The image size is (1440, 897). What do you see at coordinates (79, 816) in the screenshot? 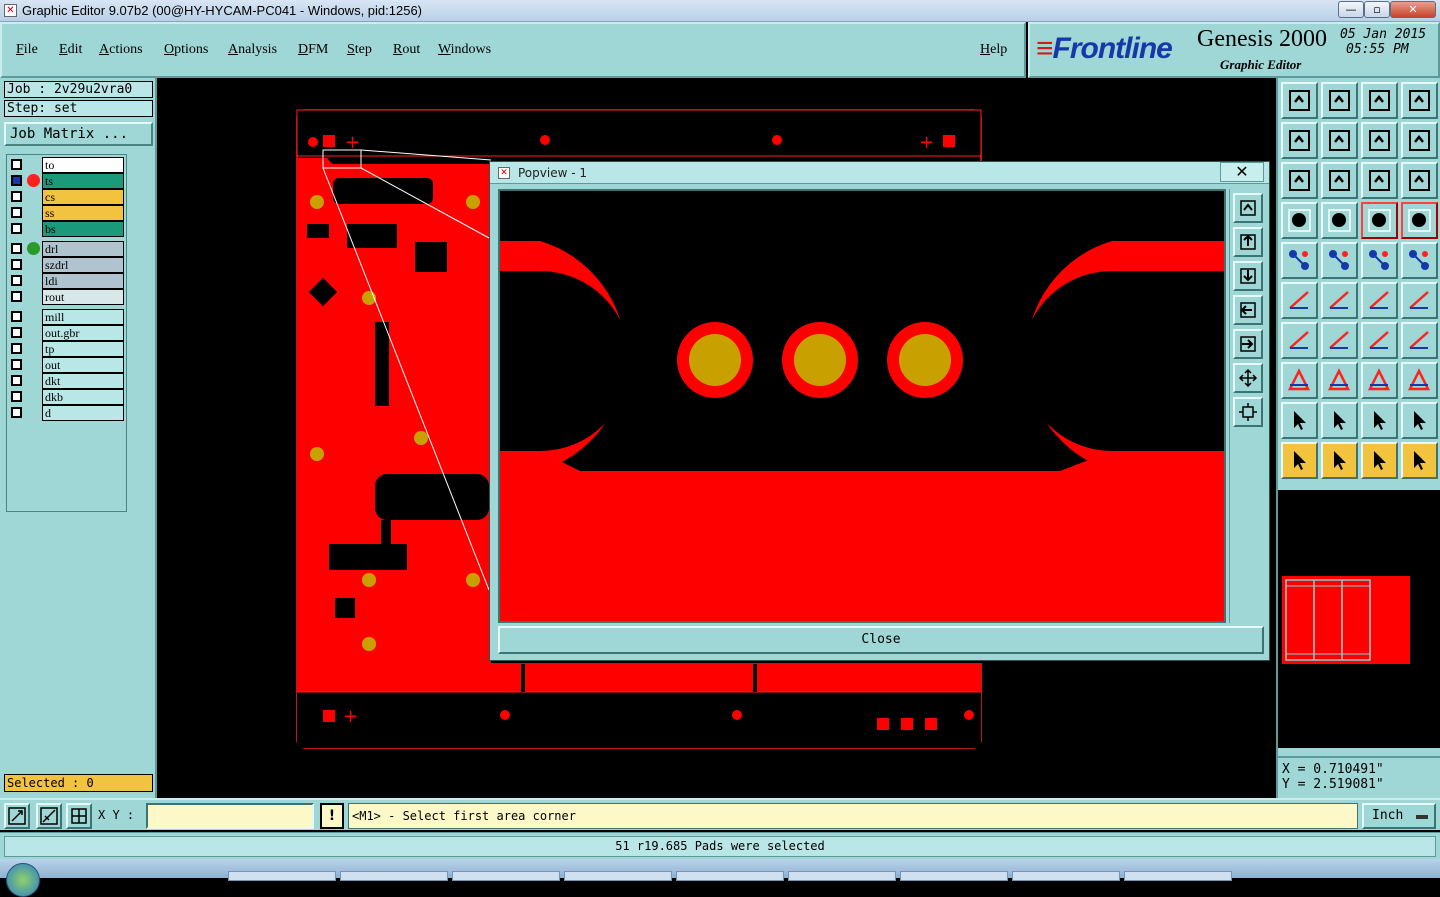
I see `grid-button` at bounding box center [79, 816].